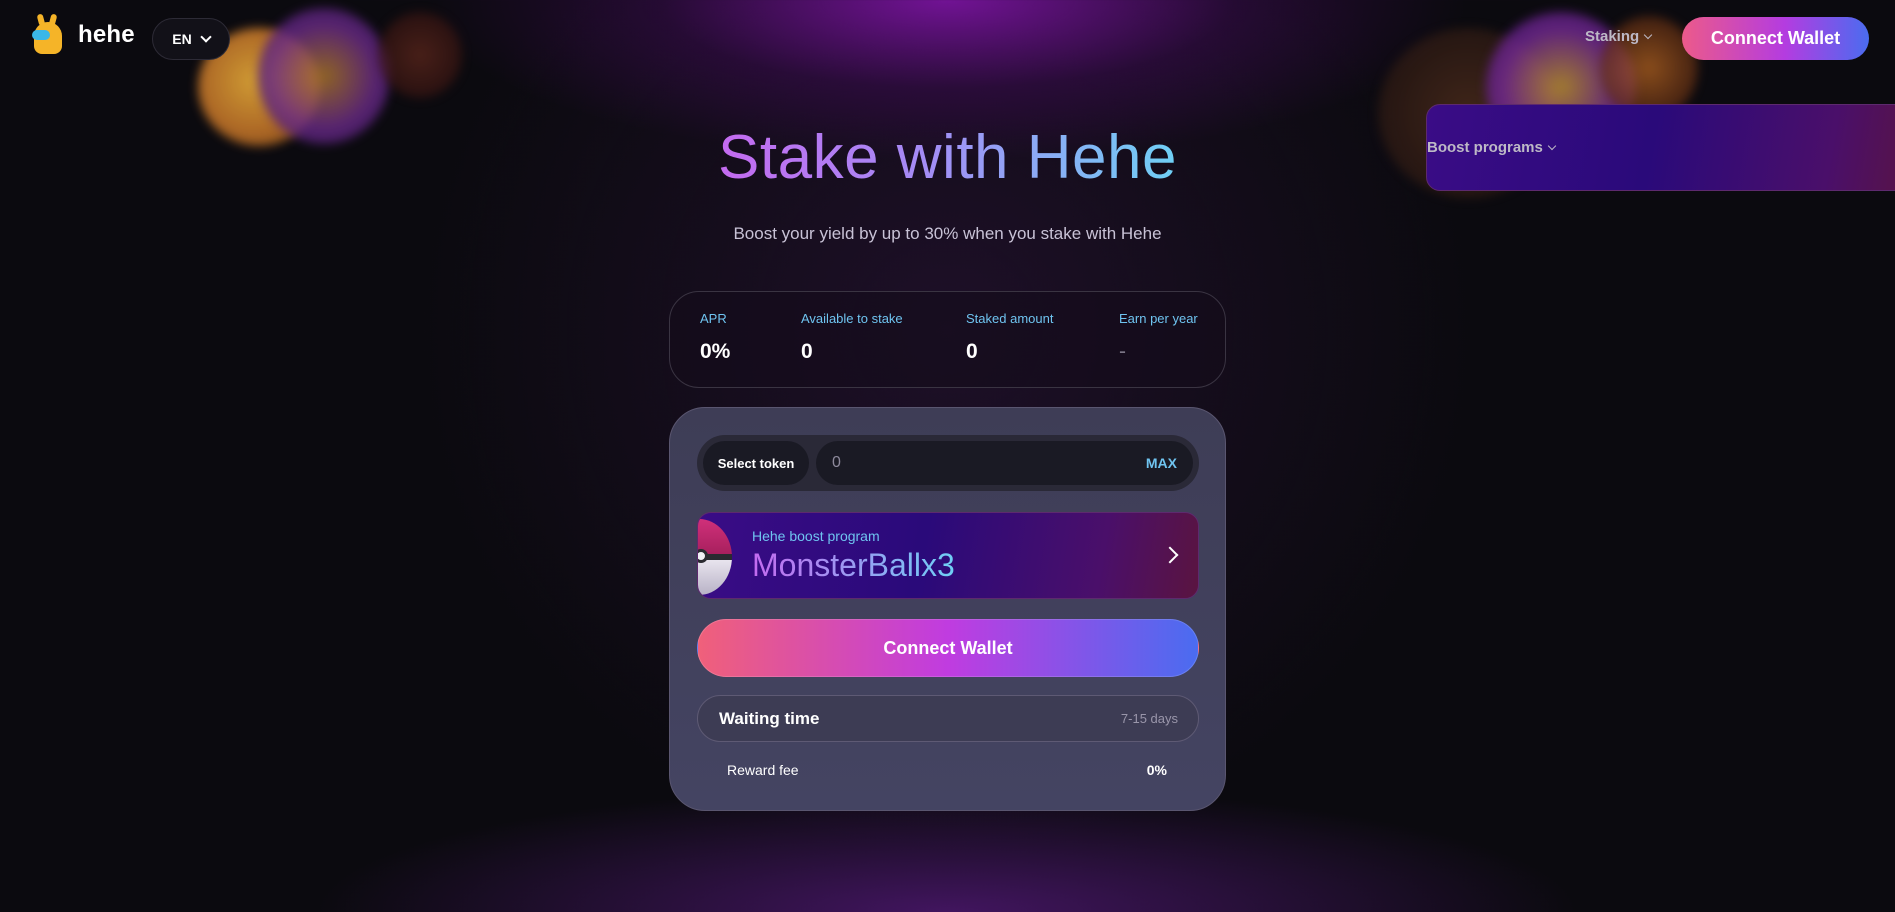 The width and height of the screenshot is (1895, 912). I want to click on language-selector: EN, so click(191, 39).